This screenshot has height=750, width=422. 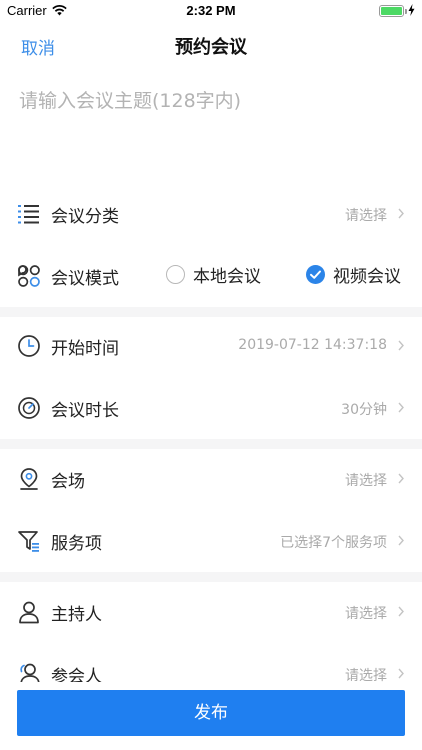 I want to click on host-value: 请选择, so click(x=366, y=614).